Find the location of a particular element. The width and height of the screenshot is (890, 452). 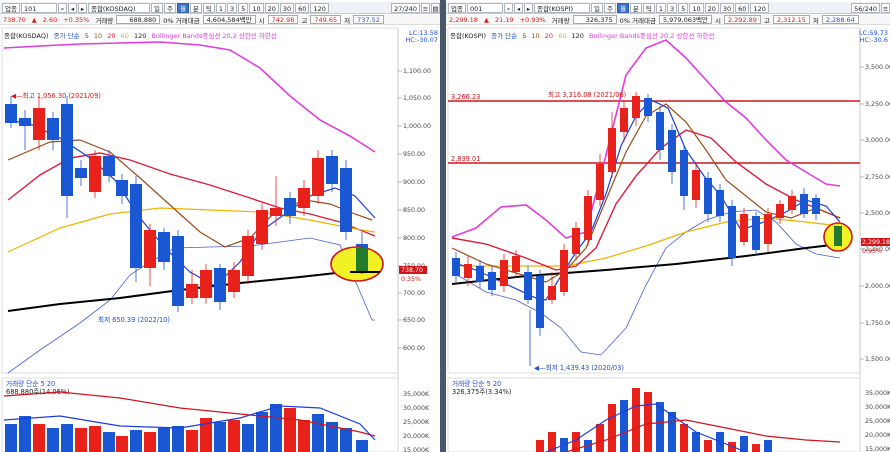

axis-label: 900.00 is located at coordinates (414, 182).